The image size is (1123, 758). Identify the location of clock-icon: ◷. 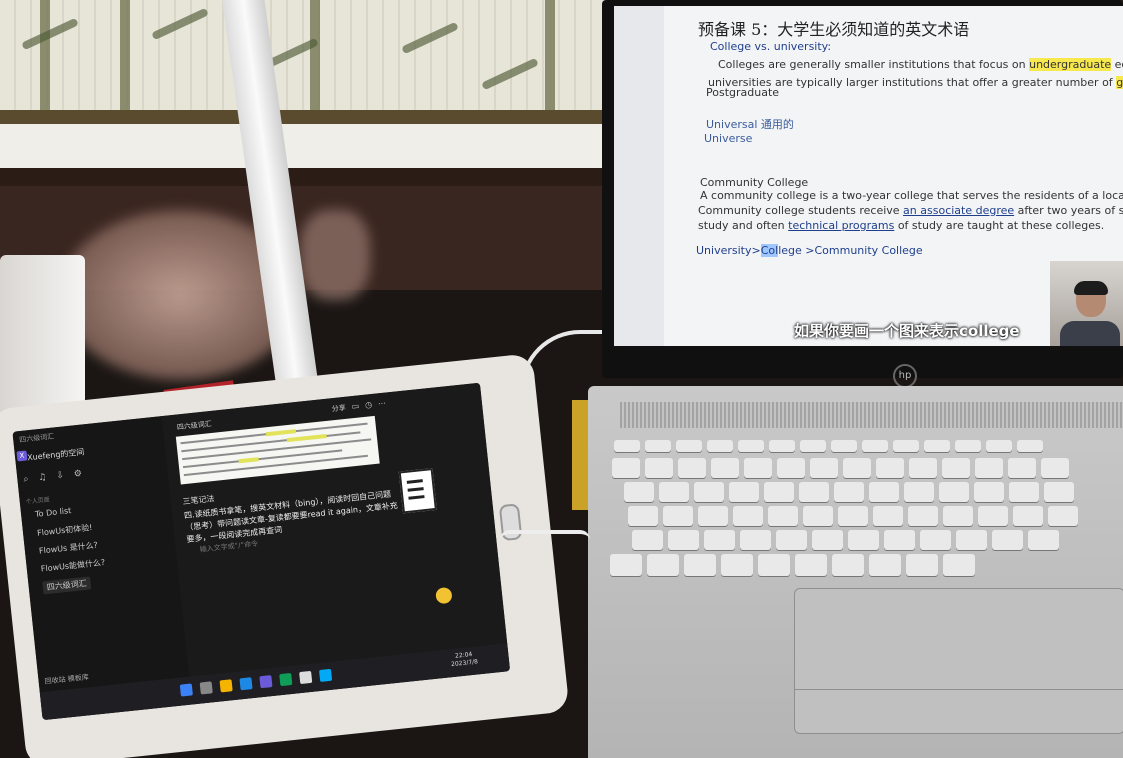
(372, 404).